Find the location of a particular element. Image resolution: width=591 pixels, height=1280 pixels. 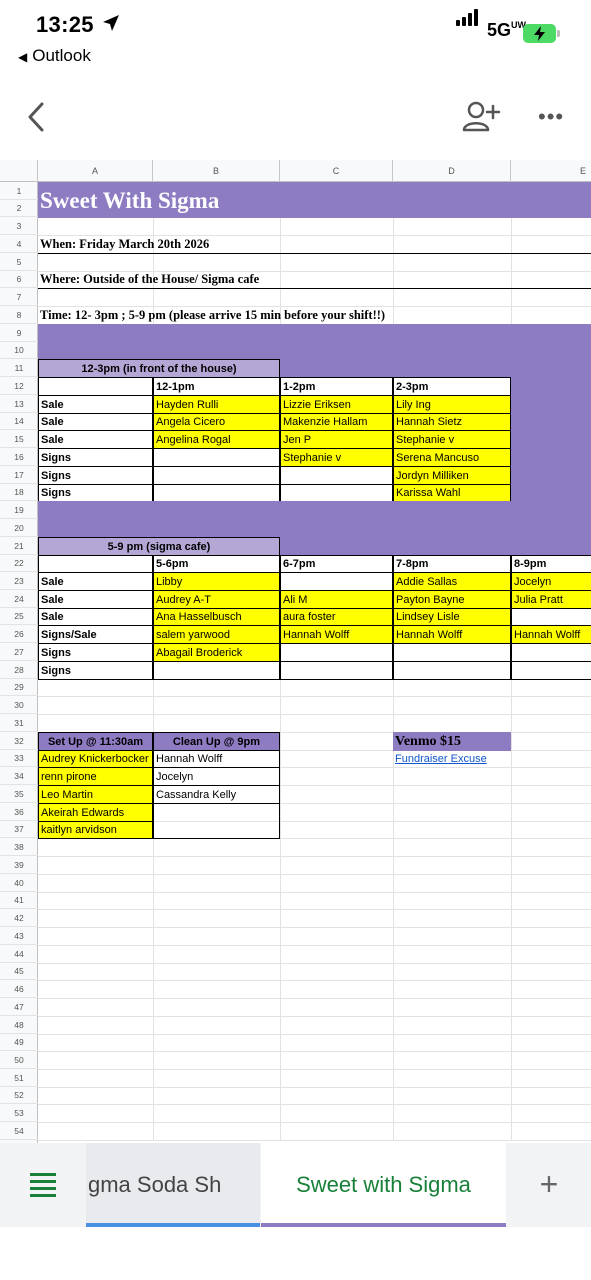

row-header: 44 is located at coordinates (19, 954).